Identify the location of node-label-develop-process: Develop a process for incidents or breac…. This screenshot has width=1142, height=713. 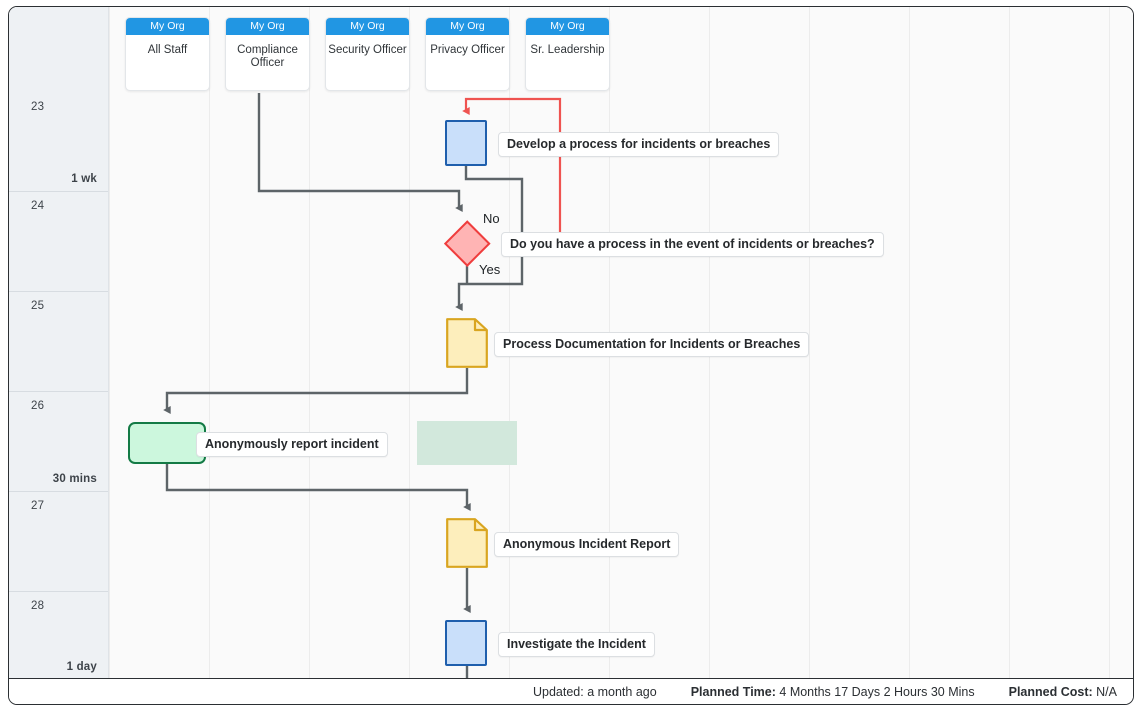
(639, 144).